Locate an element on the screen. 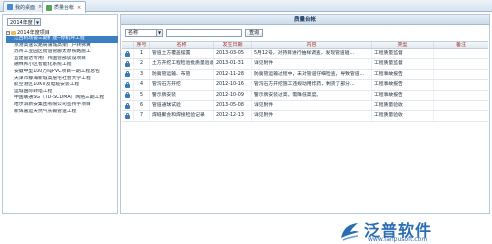 The height and width of the screenshot is (244, 492). cell-no: 2 is located at coordinates (142, 64).